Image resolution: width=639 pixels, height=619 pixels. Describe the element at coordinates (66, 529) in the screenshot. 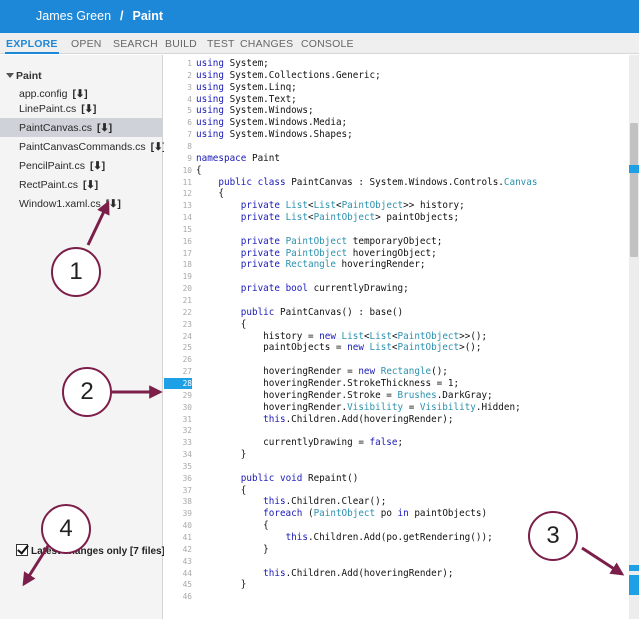

I see `callout-4: 4` at that location.